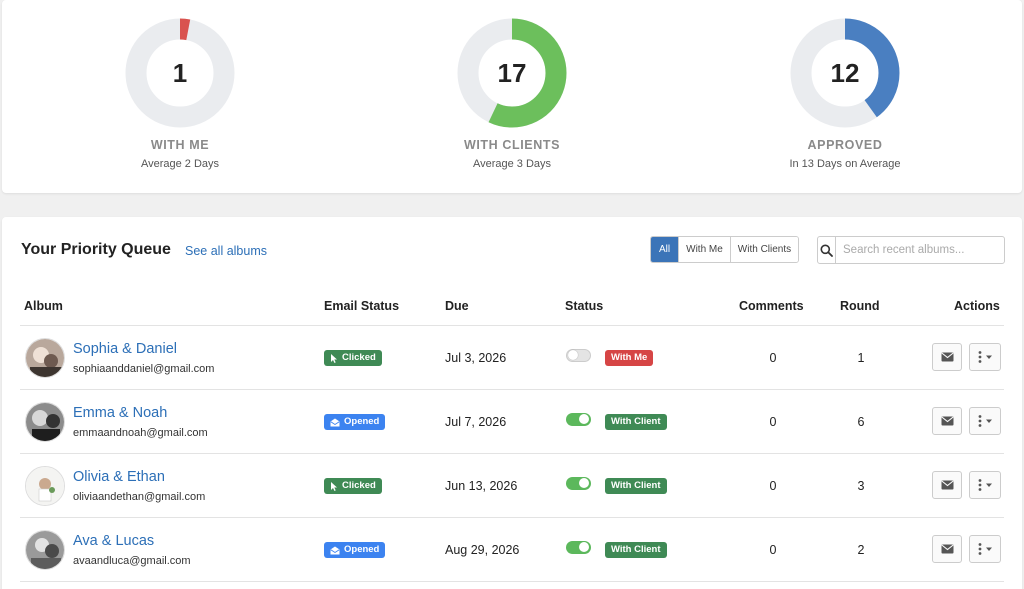  I want to click on see-all-albums-link: See all albums, so click(226, 251).